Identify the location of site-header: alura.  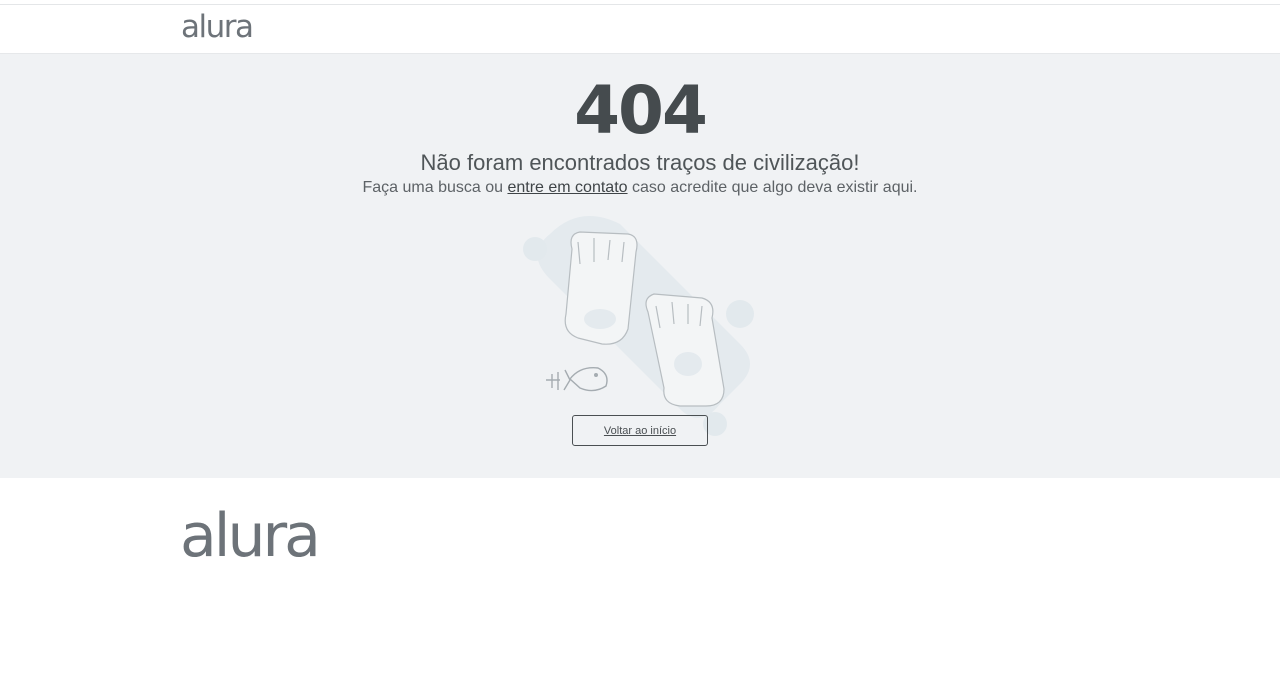
(640, 29).